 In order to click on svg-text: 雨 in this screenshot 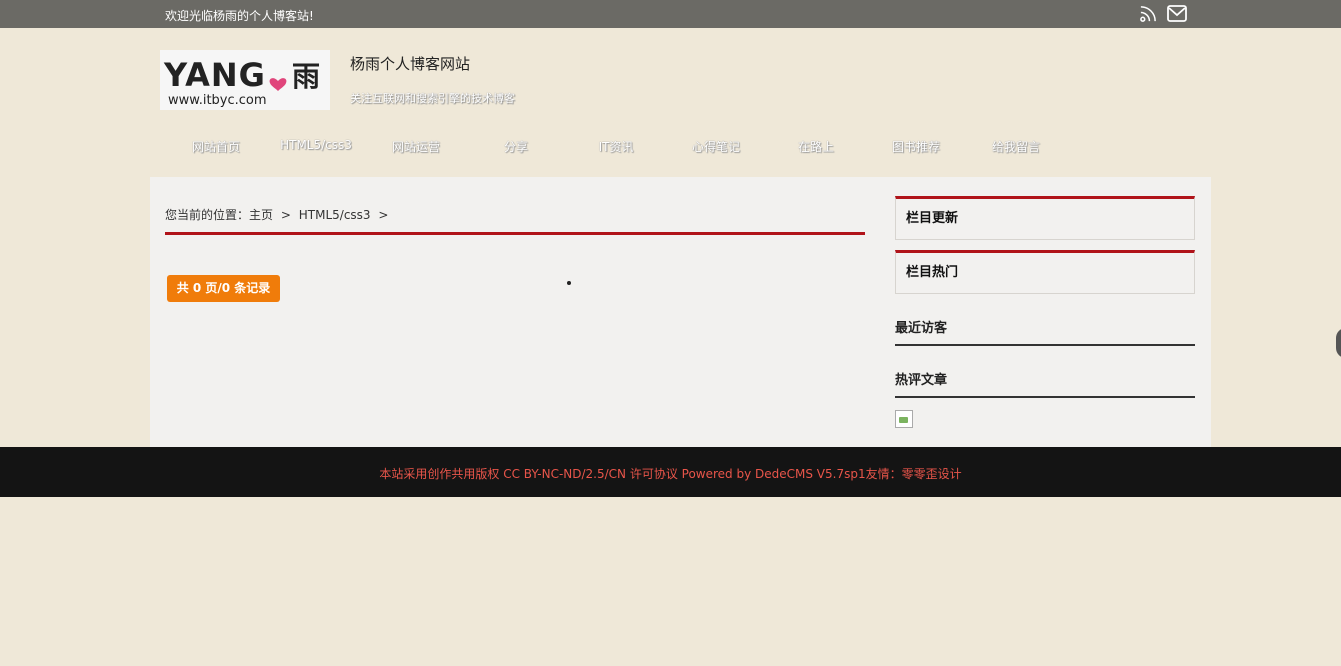, I will do `click(306, 76)`.